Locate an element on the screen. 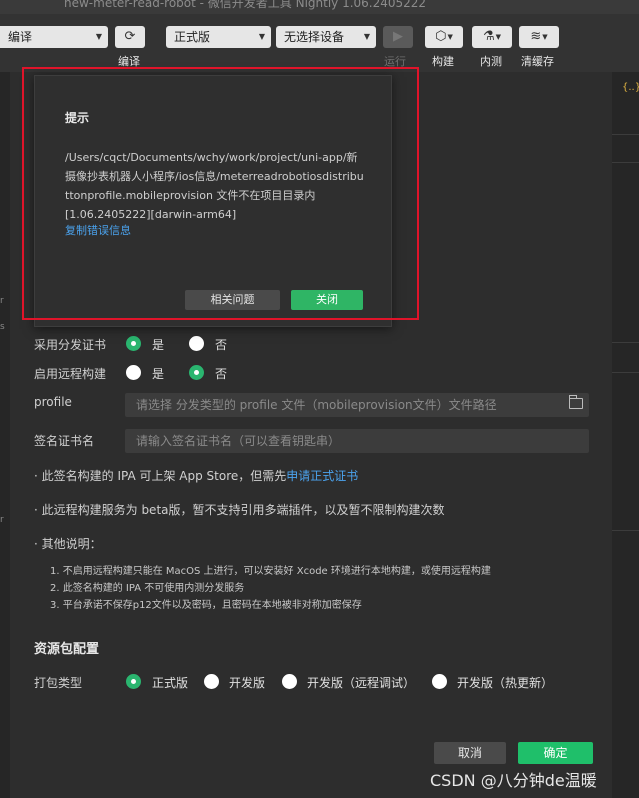  detail-item: 3. 平台承诺不保存p12文件以及密码，且密码在本地被非对称加密保存 is located at coordinates (206, 605).